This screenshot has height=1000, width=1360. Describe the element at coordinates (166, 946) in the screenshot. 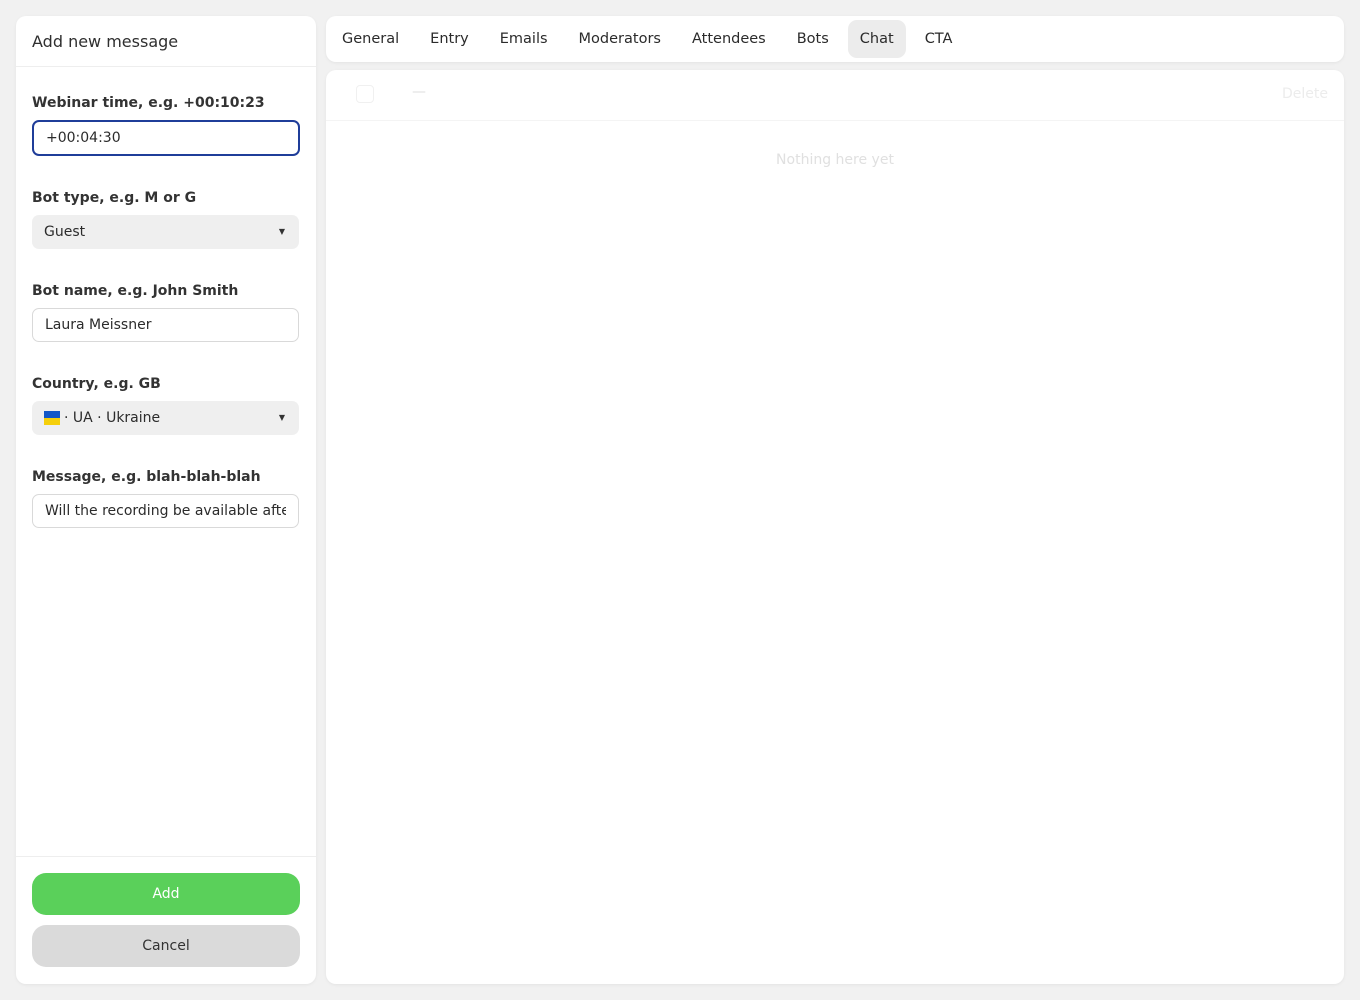

I see `cancel-button: Cancel` at that location.